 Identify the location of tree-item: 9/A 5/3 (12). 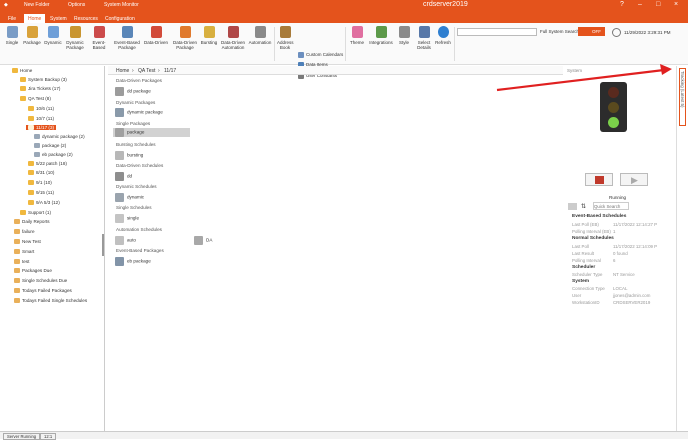
(44, 203).